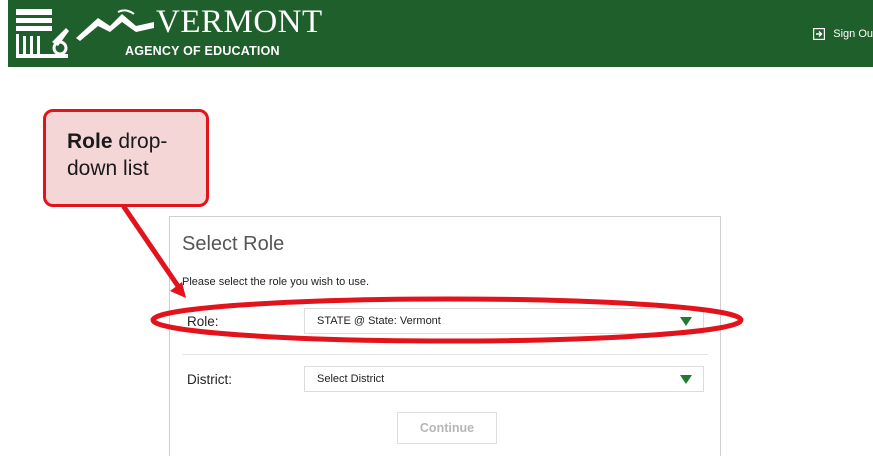 The image size is (873, 456). Describe the element at coordinates (447, 428) in the screenshot. I see `continue-button: Continue` at that location.